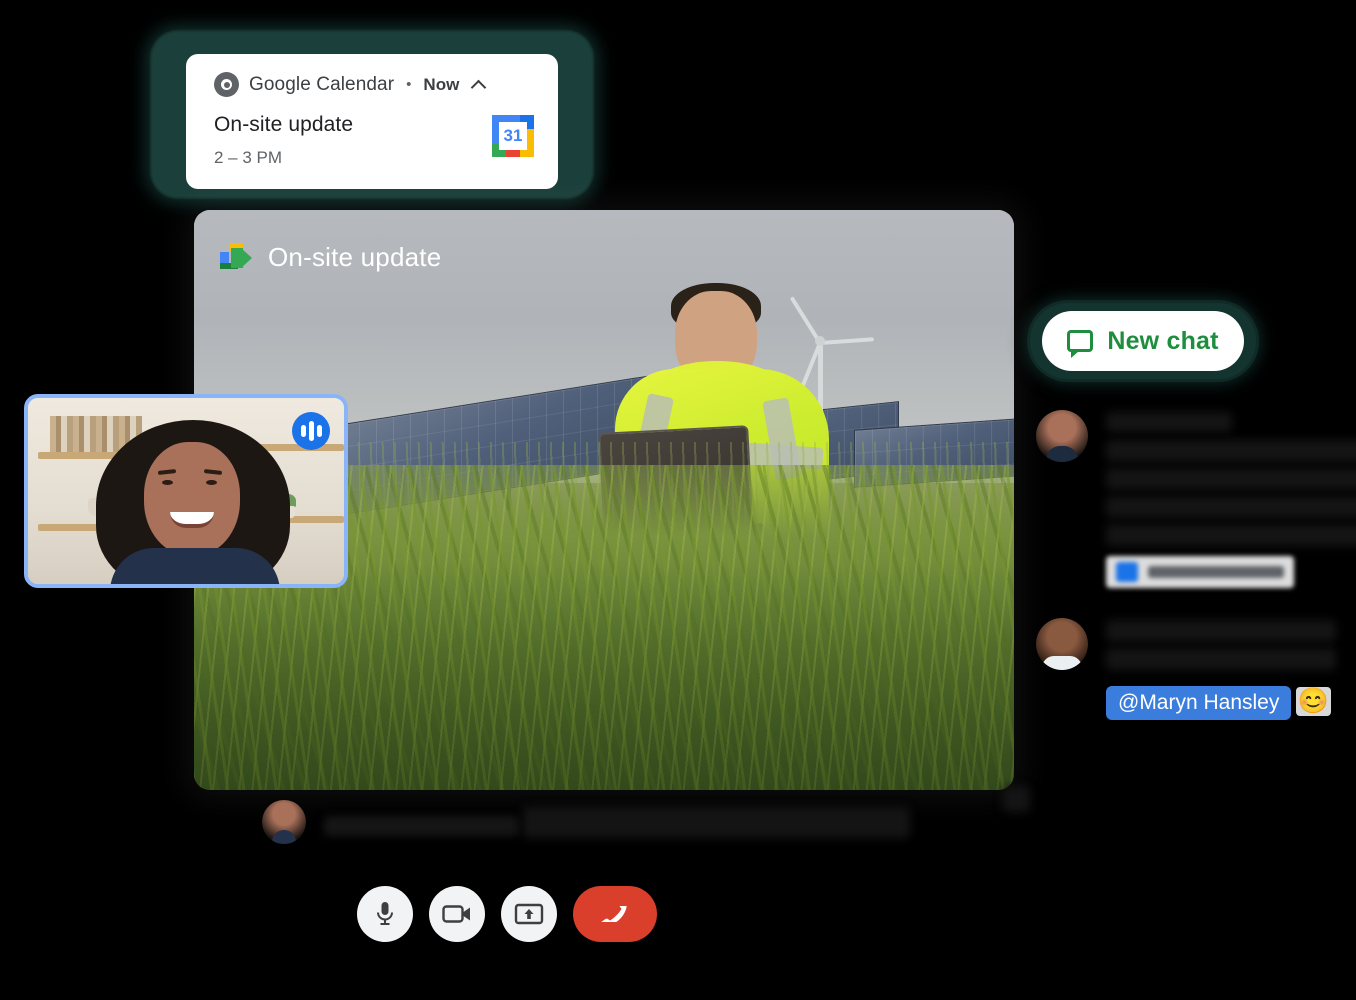 The image size is (1356, 1000). I want to click on calendar-day-number: 31, so click(513, 135).